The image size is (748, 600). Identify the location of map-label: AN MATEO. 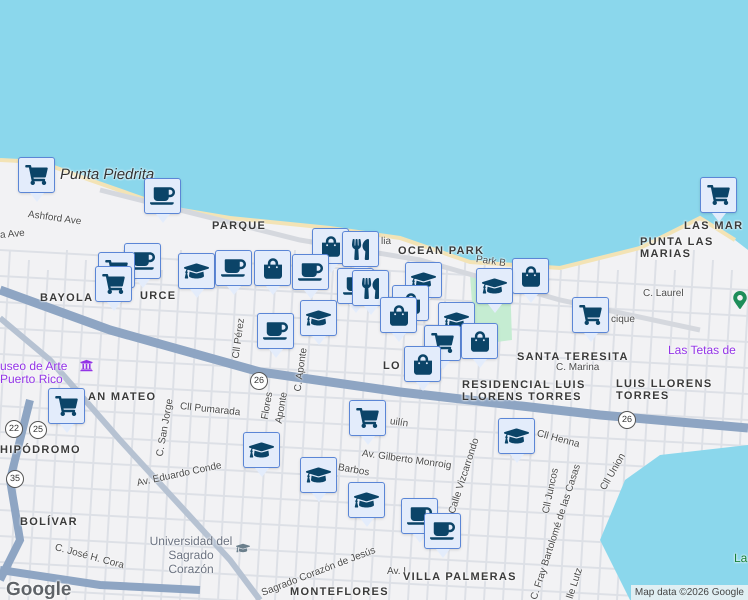
(122, 397).